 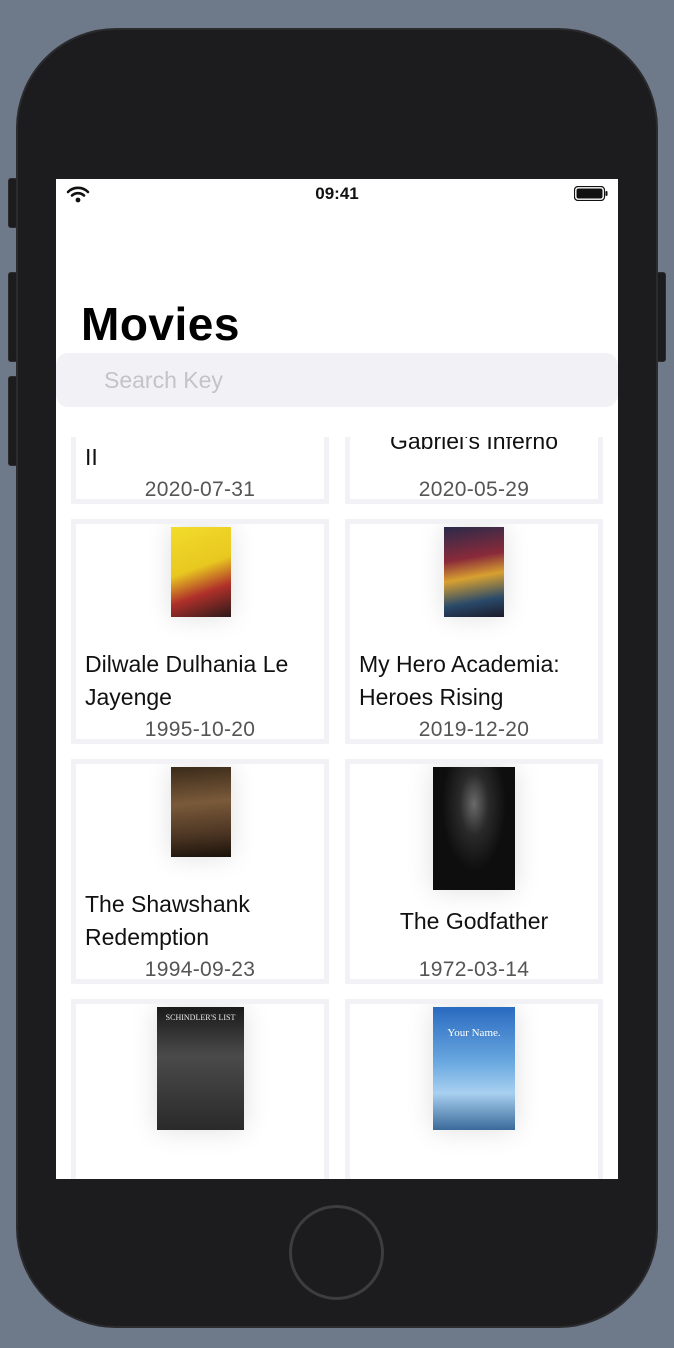 I want to click on movie-title: Gabriel's Inferno Part II, so click(x=91, y=457).